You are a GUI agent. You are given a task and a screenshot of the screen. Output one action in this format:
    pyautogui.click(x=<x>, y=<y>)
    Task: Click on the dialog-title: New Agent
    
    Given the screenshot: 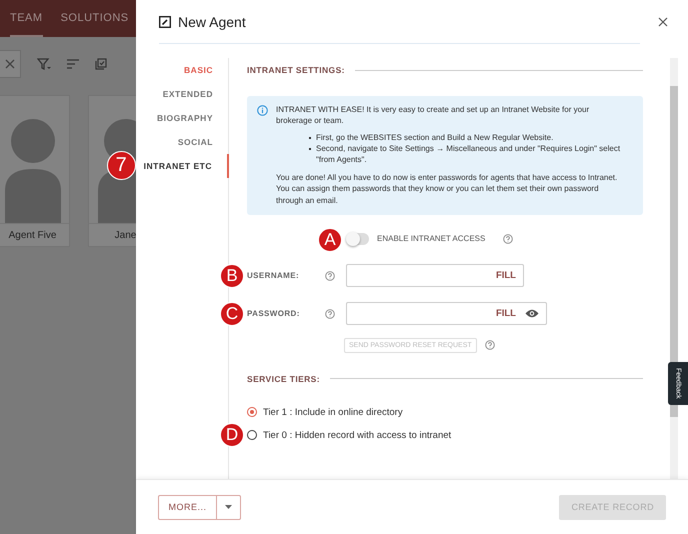 What is the action you would take?
    pyautogui.click(x=212, y=22)
    